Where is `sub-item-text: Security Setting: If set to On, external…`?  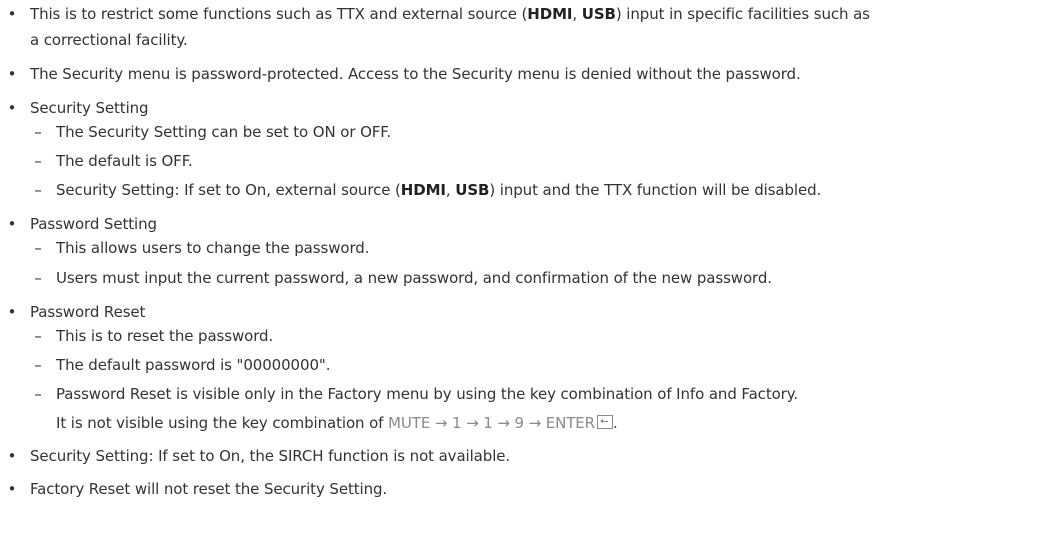 sub-item-text: Security Setting: If set to On, external… is located at coordinates (439, 190).